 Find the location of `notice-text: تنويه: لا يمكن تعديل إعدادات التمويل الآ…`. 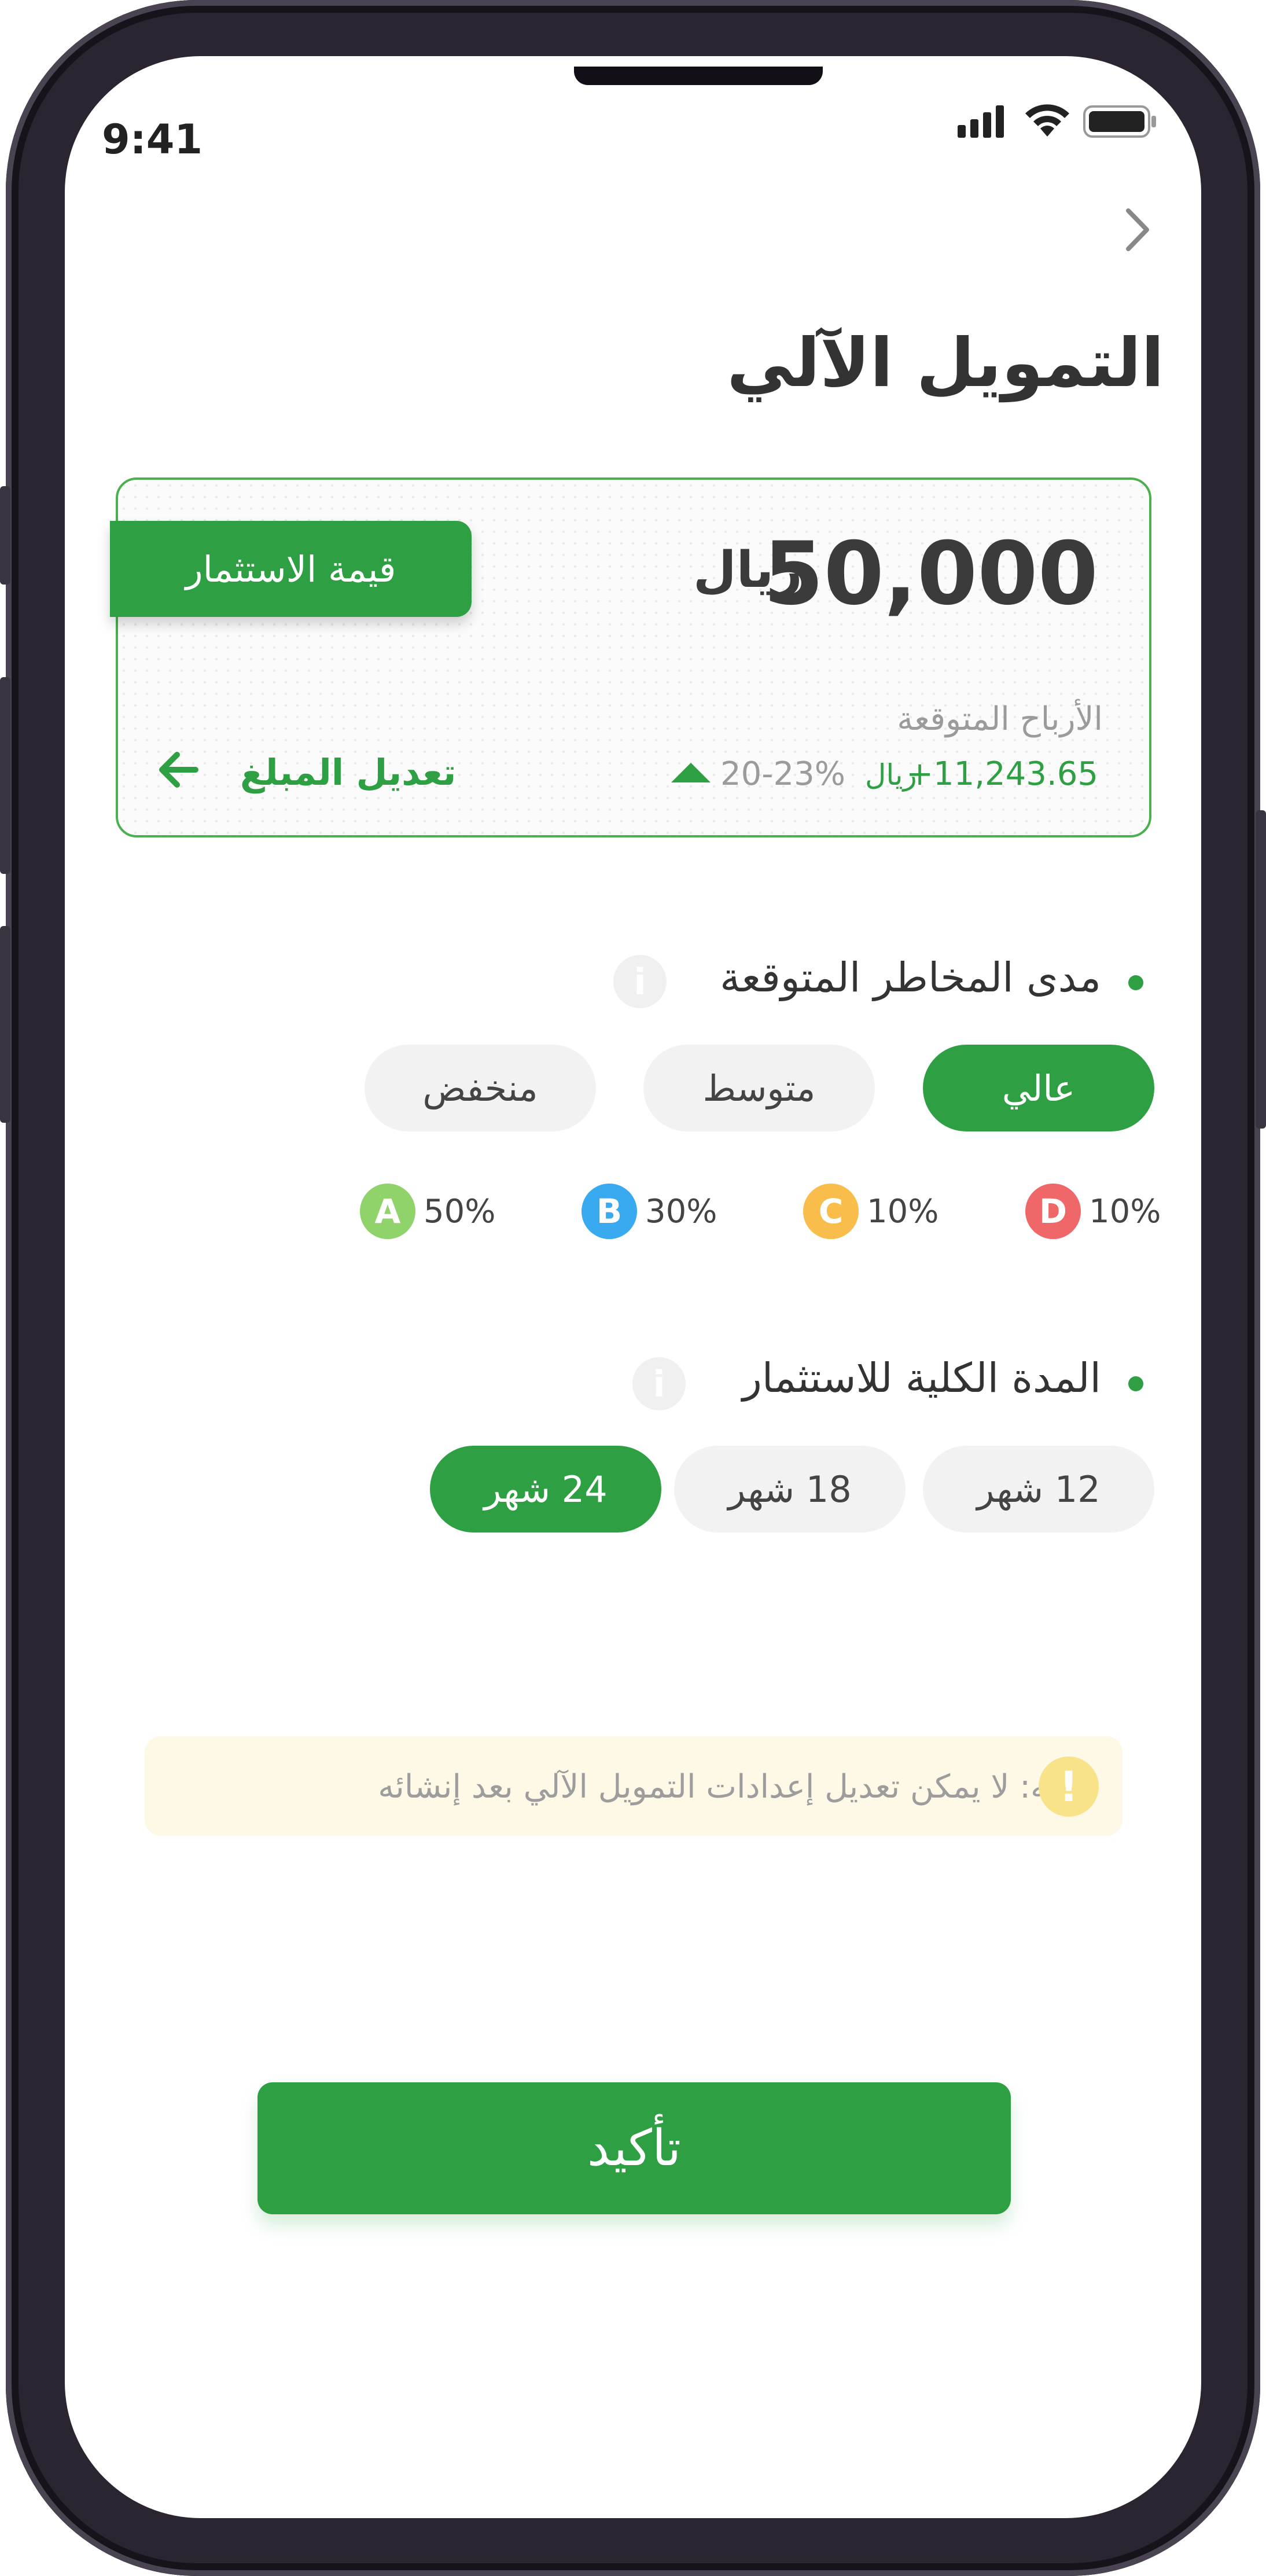

notice-text: تنويه: لا يمكن تعديل إعدادات التمويل الآ… is located at coordinates (735, 1787).